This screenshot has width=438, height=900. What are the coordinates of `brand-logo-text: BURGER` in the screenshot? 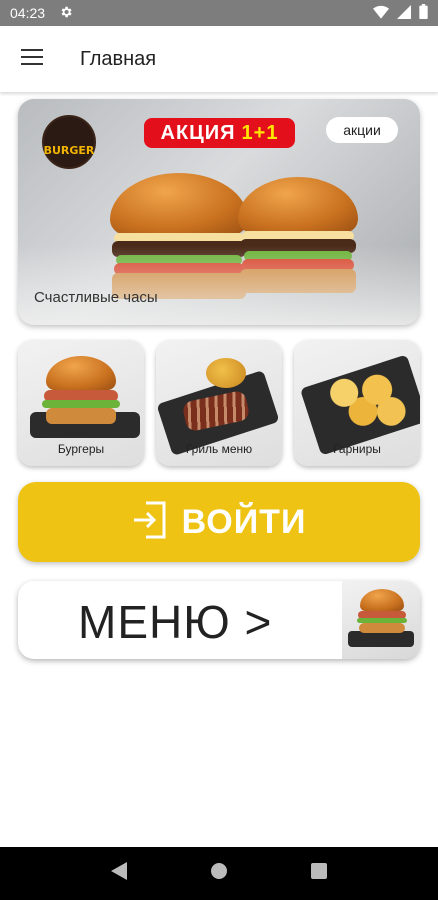 It's located at (69, 150).